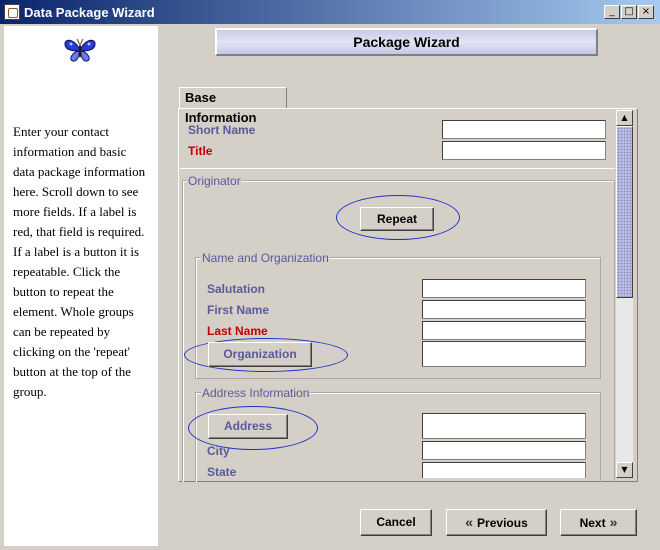 This screenshot has height=550, width=660. Describe the element at coordinates (502, 523) in the screenshot. I see `previous-button-label: Previous` at that location.